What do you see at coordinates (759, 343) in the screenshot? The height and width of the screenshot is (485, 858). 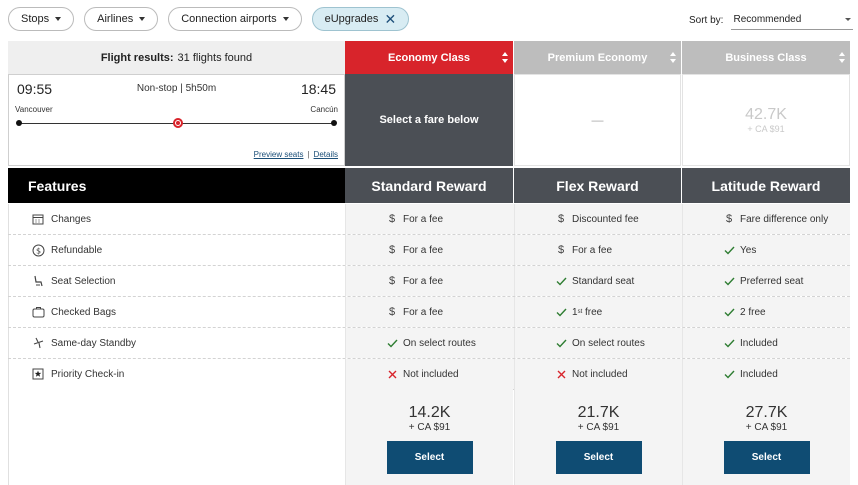 I see `feature-value: Included` at bounding box center [759, 343].